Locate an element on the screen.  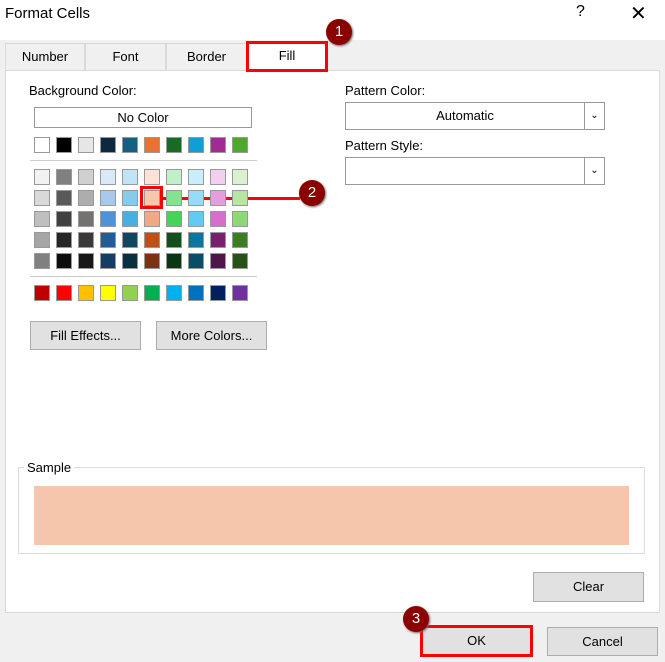
background-color-label: Background Color: is located at coordinates (83, 90).